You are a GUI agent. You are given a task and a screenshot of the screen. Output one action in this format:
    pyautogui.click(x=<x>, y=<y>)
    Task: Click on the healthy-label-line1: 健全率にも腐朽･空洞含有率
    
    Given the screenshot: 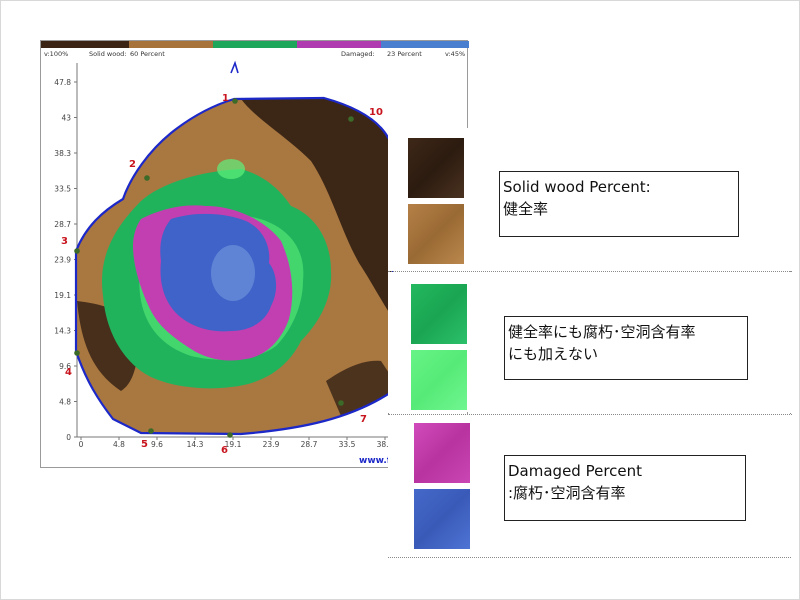 What is the action you would take?
    pyautogui.click(x=602, y=332)
    